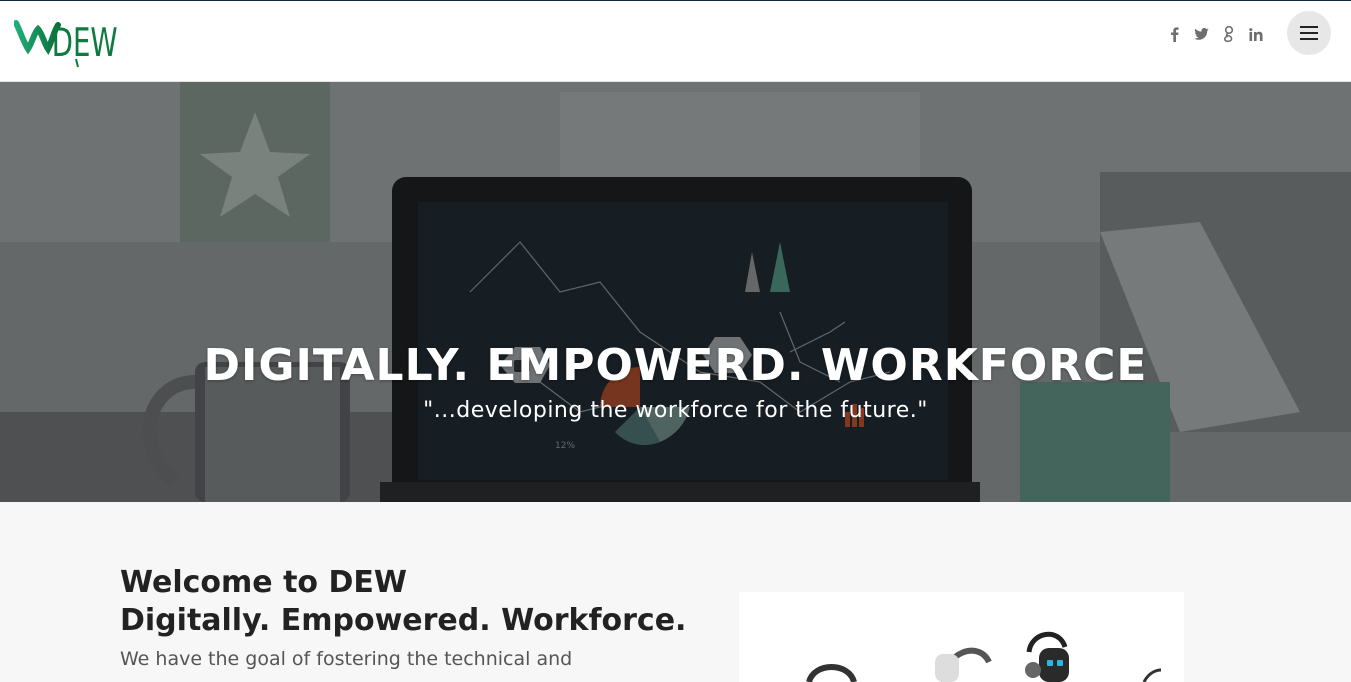 The image size is (1351, 682). Describe the element at coordinates (675, 365) in the screenshot. I see `hero-title: DIGITALLY. EMPOWERD. WORKFORCE` at that location.